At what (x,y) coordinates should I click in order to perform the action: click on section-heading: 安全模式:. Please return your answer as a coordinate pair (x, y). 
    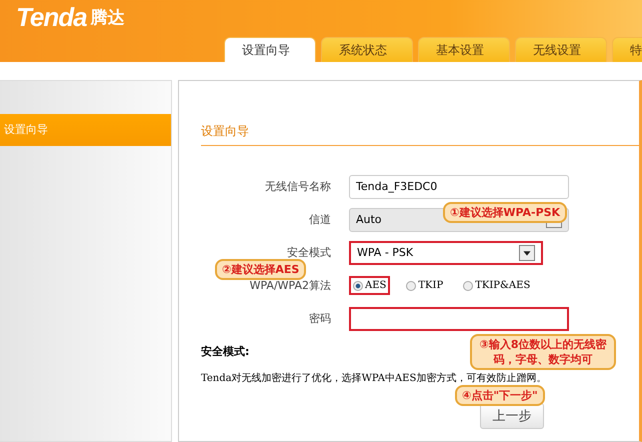
    Looking at the image, I should click on (225, 352).